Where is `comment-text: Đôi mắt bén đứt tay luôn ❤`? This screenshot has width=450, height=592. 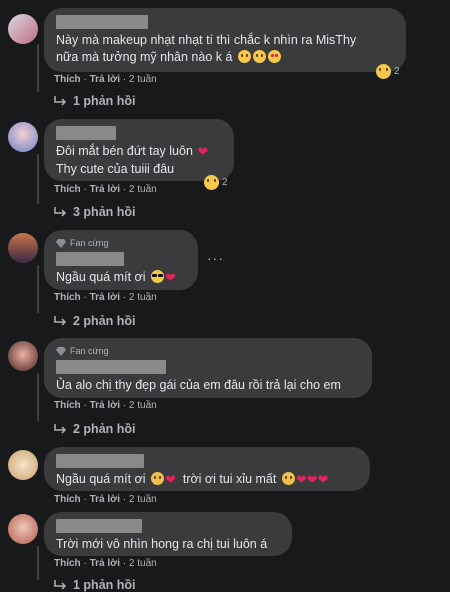
comment-text: Đôi mắt bén đứt tay luôn ❤ is located at coordinates (132, 152).